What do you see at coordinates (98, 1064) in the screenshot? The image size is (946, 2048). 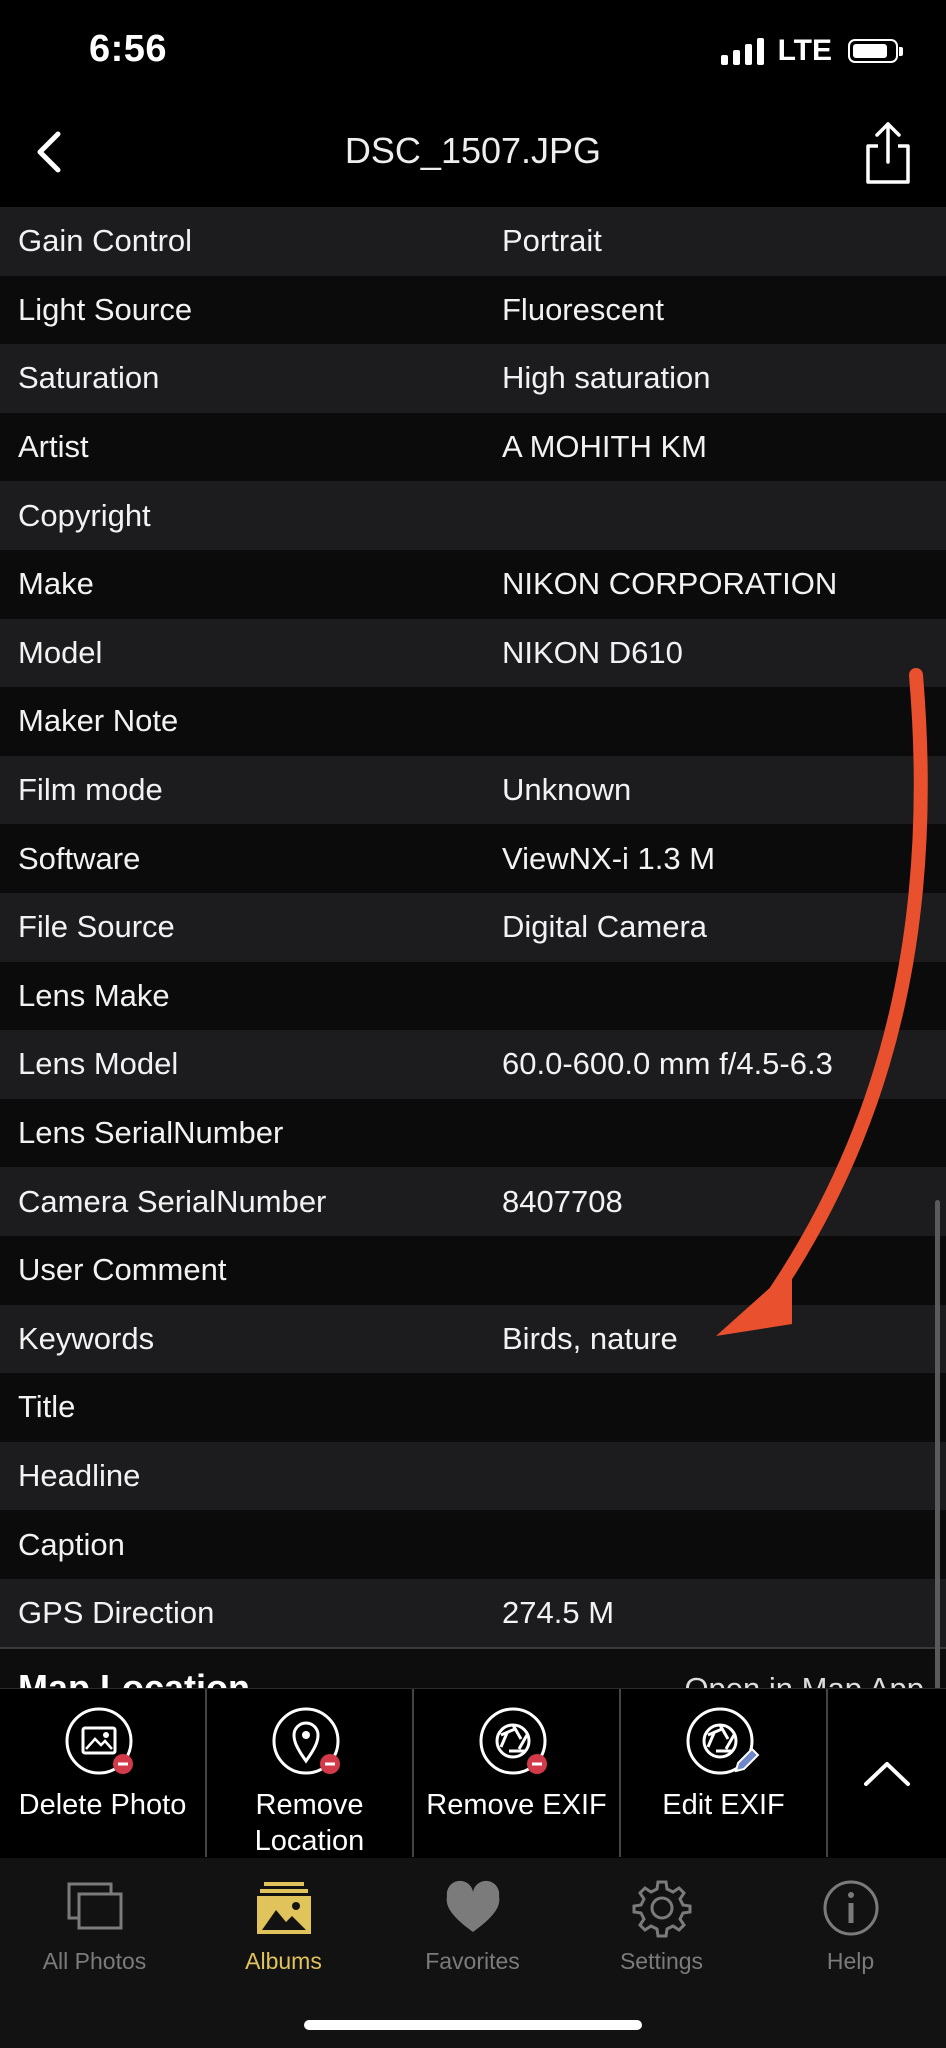 I see `info-label: Lens Model` at bounding box center [98, 1064].